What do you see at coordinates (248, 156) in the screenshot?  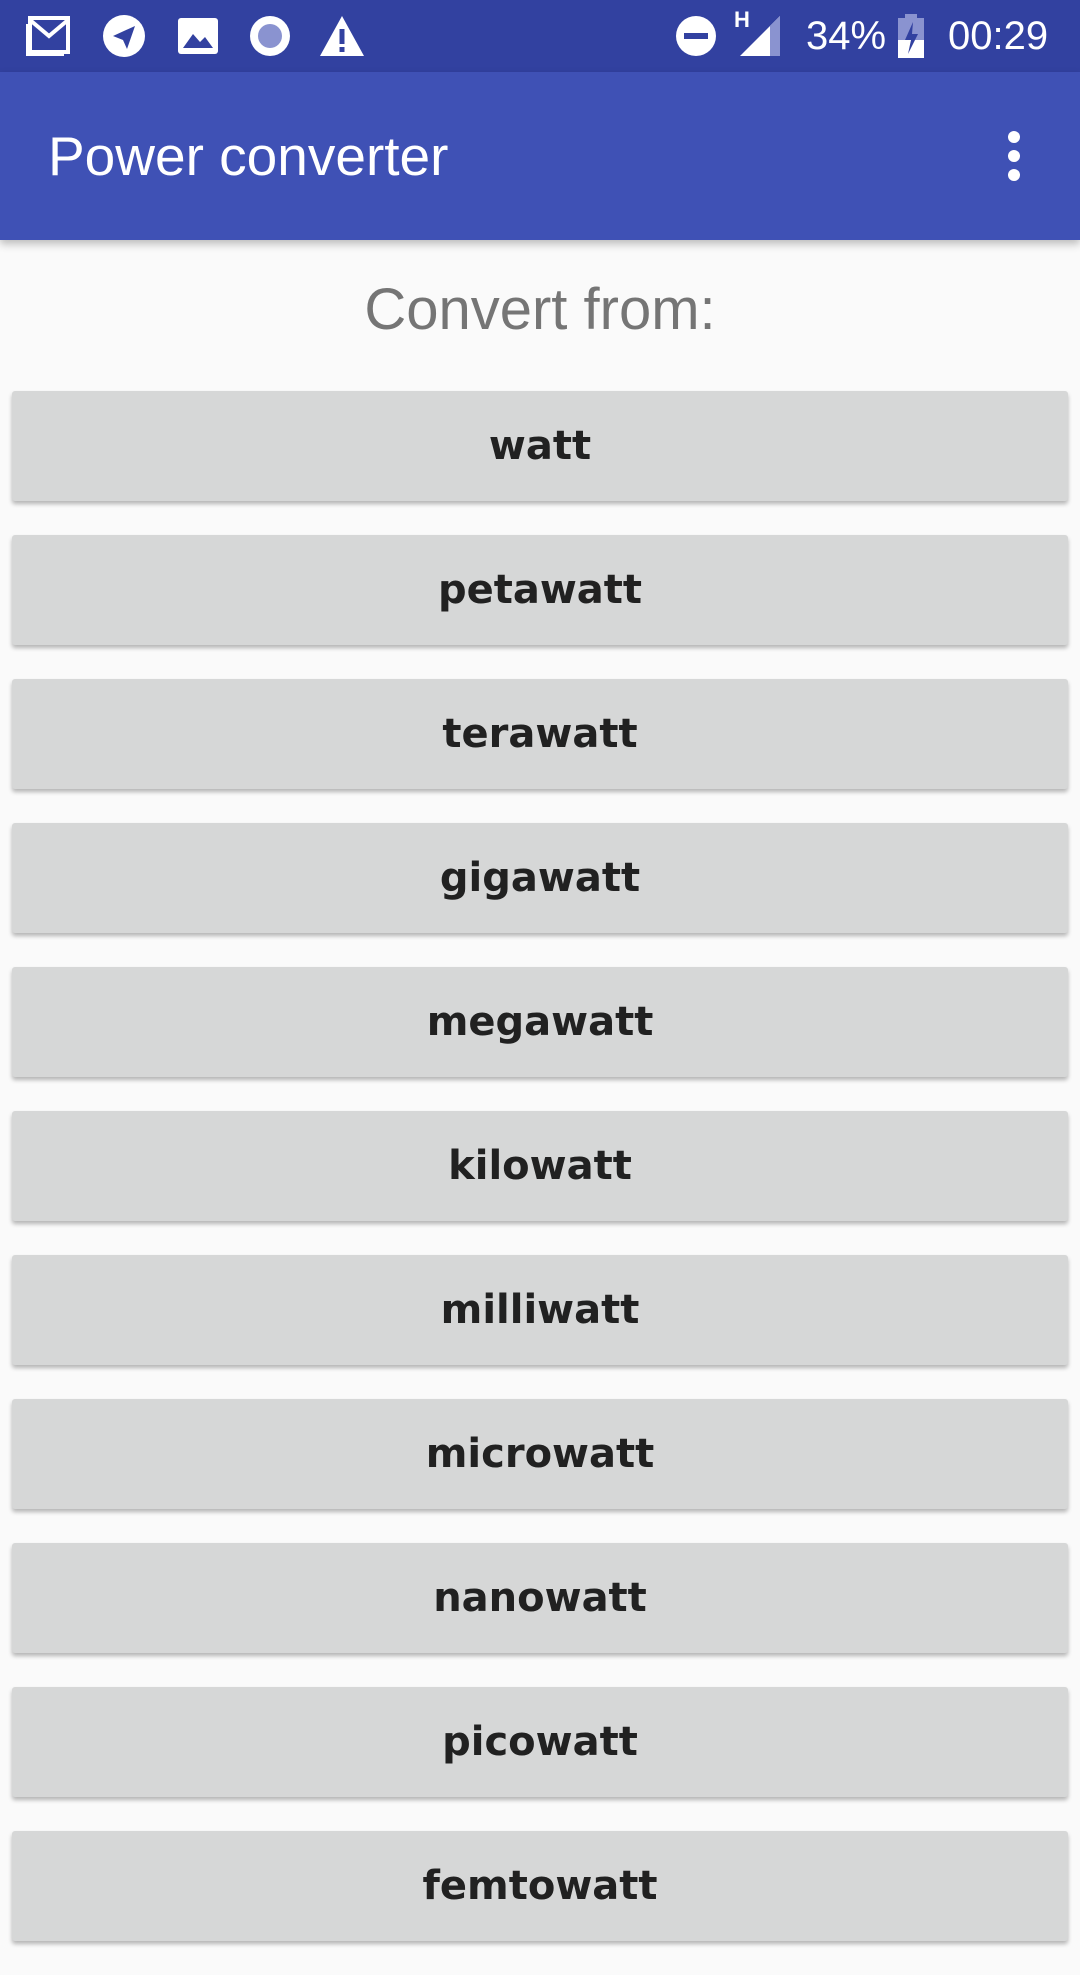 I see `app-title: Power converter` at bounding box center [248, 156].